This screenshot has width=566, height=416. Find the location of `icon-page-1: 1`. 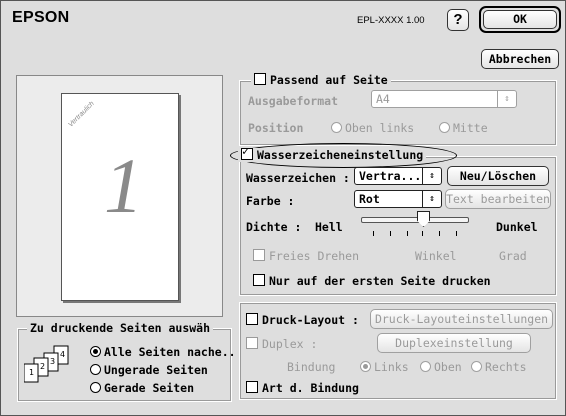

icon-page-1: 1 is located at coordinates (31, 372).